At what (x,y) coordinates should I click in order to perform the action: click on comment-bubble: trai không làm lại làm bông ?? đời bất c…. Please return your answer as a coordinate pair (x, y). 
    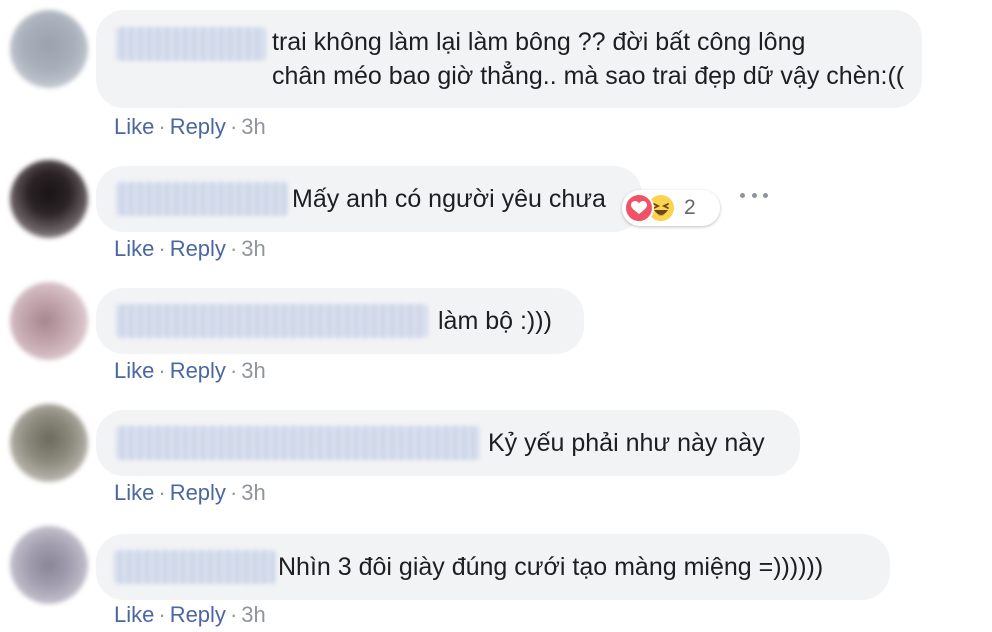
    Looking at the image, I should click on (509, 59).